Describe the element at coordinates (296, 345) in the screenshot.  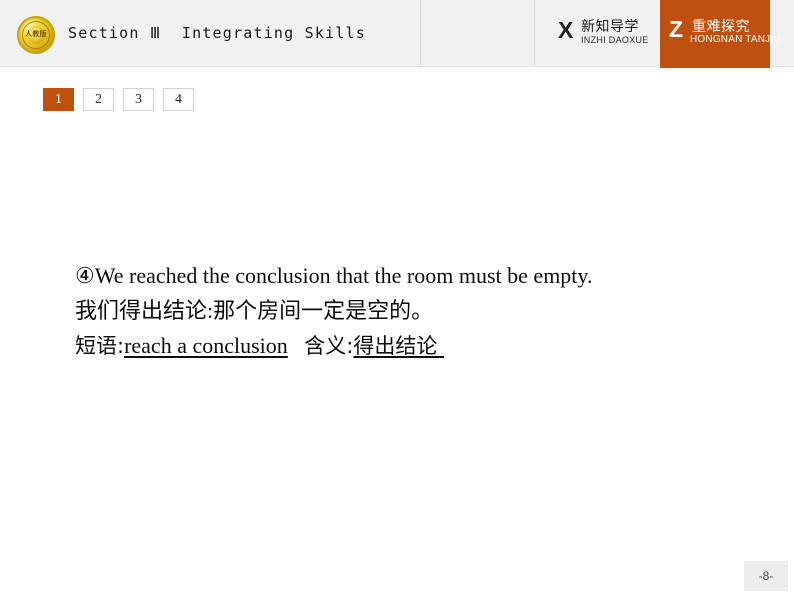
I see `phrase-meaning-gap` at that location.